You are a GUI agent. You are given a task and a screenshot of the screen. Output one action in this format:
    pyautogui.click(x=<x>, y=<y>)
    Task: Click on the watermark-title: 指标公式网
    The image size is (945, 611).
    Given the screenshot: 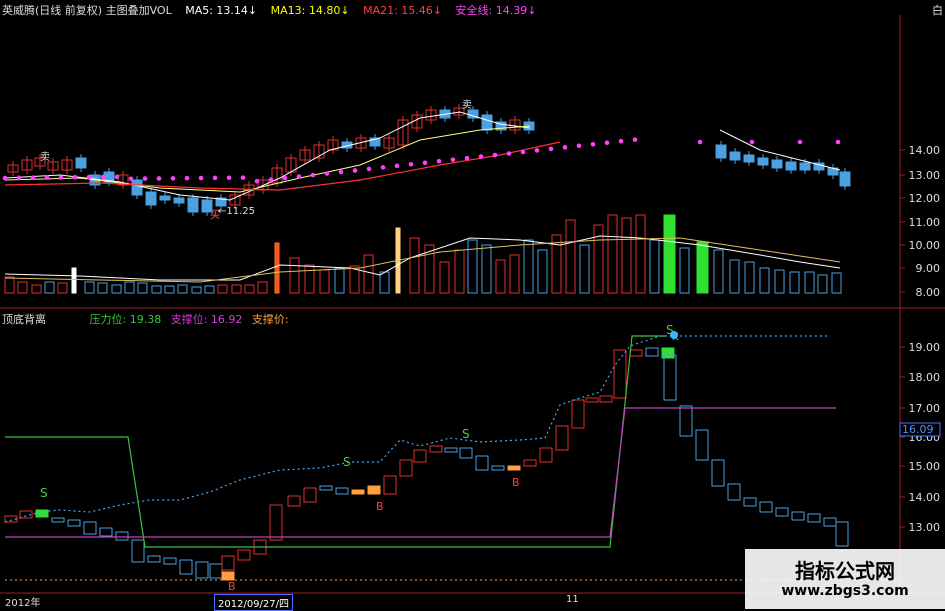 What is the action you would take?
    pyautogui.click(x=845, y=571)
    